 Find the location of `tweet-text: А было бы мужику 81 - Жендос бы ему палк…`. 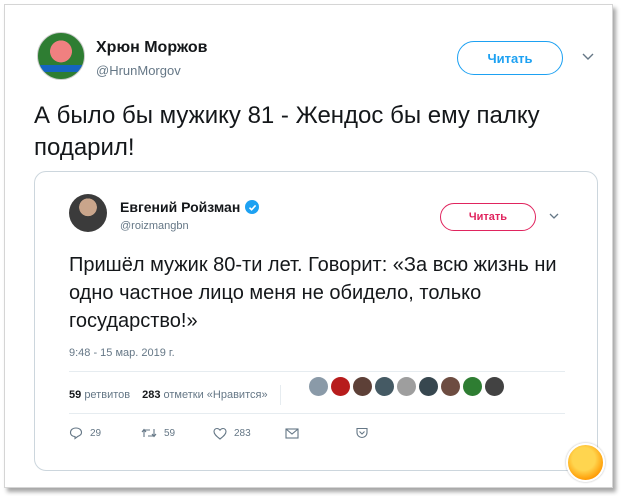

tweet-text: А было бы мужику 81 - Жендос бы ему палк… is located at coordinates (287, 131).